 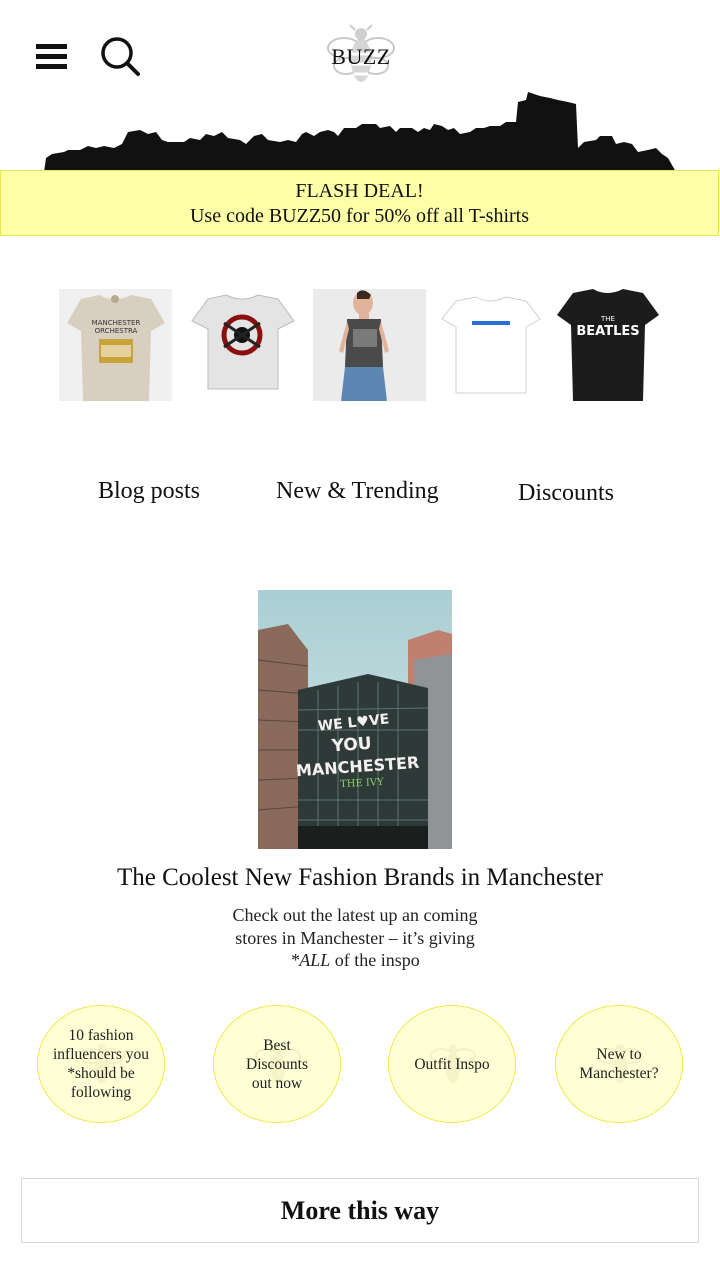 What do you see at coordinates (607, 345) in the screenshot?
I see `product-thumbnail-beatles-tee: THE BEATLES` at bounding box center [607, 345].